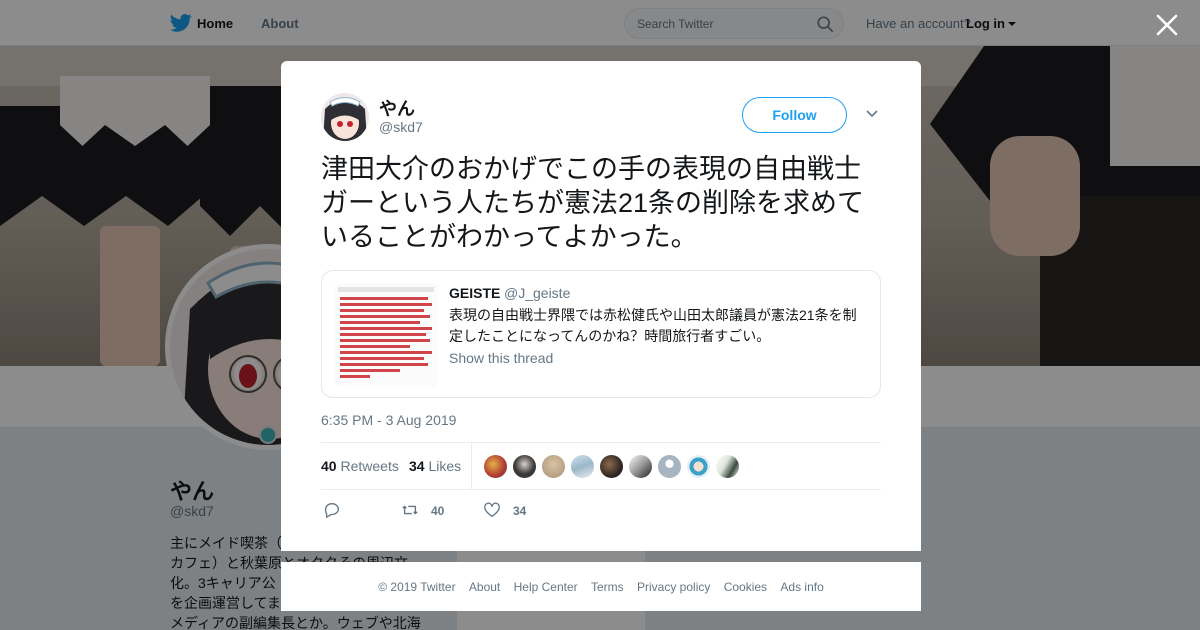  Describe the element at coordinates (546, 587) in the screenshot. I see `footer-link-help-center: Help Center` at that location.